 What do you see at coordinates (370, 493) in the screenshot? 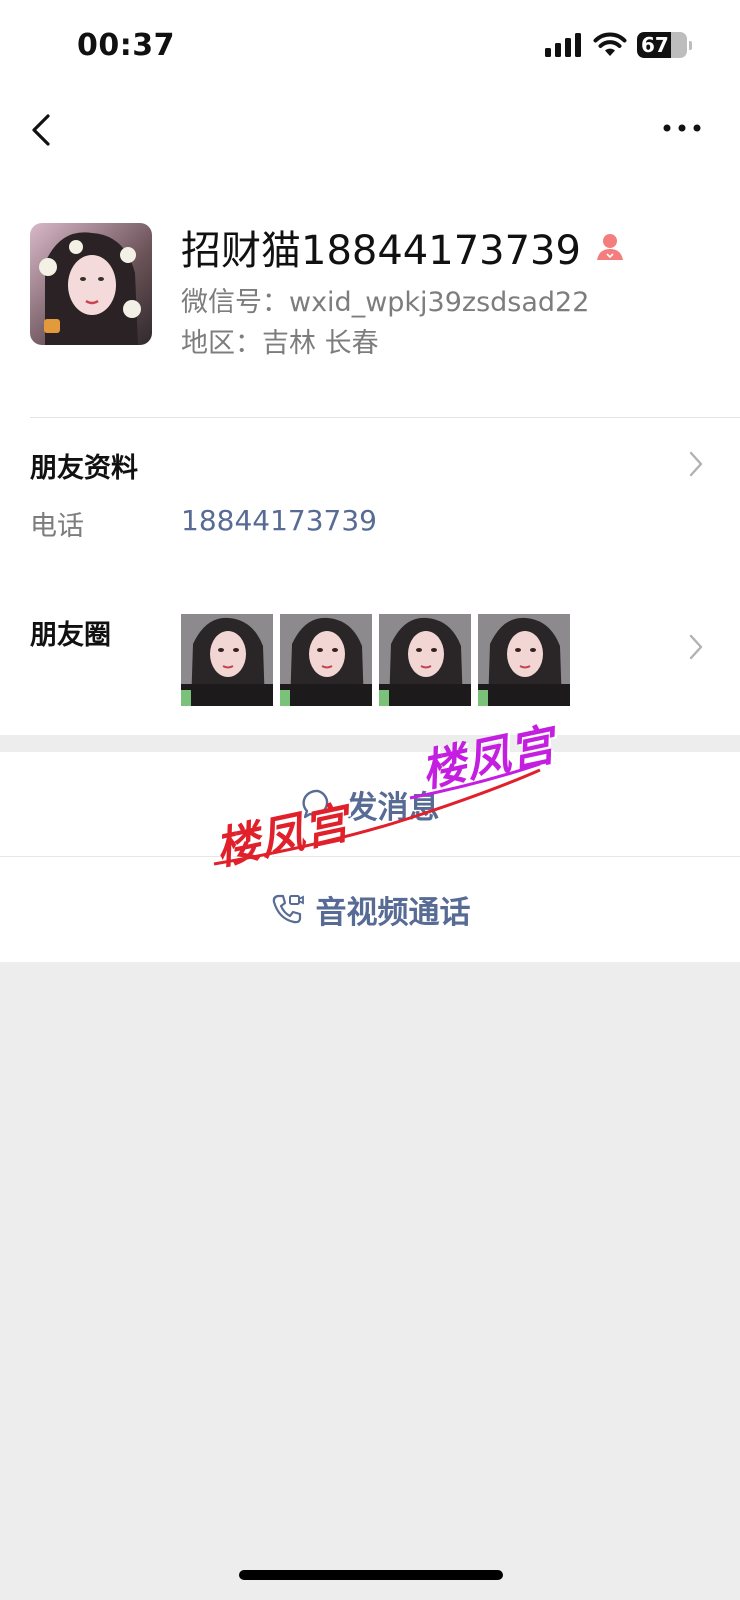
I see `friend-info-row` at bounding box center [370, 493].